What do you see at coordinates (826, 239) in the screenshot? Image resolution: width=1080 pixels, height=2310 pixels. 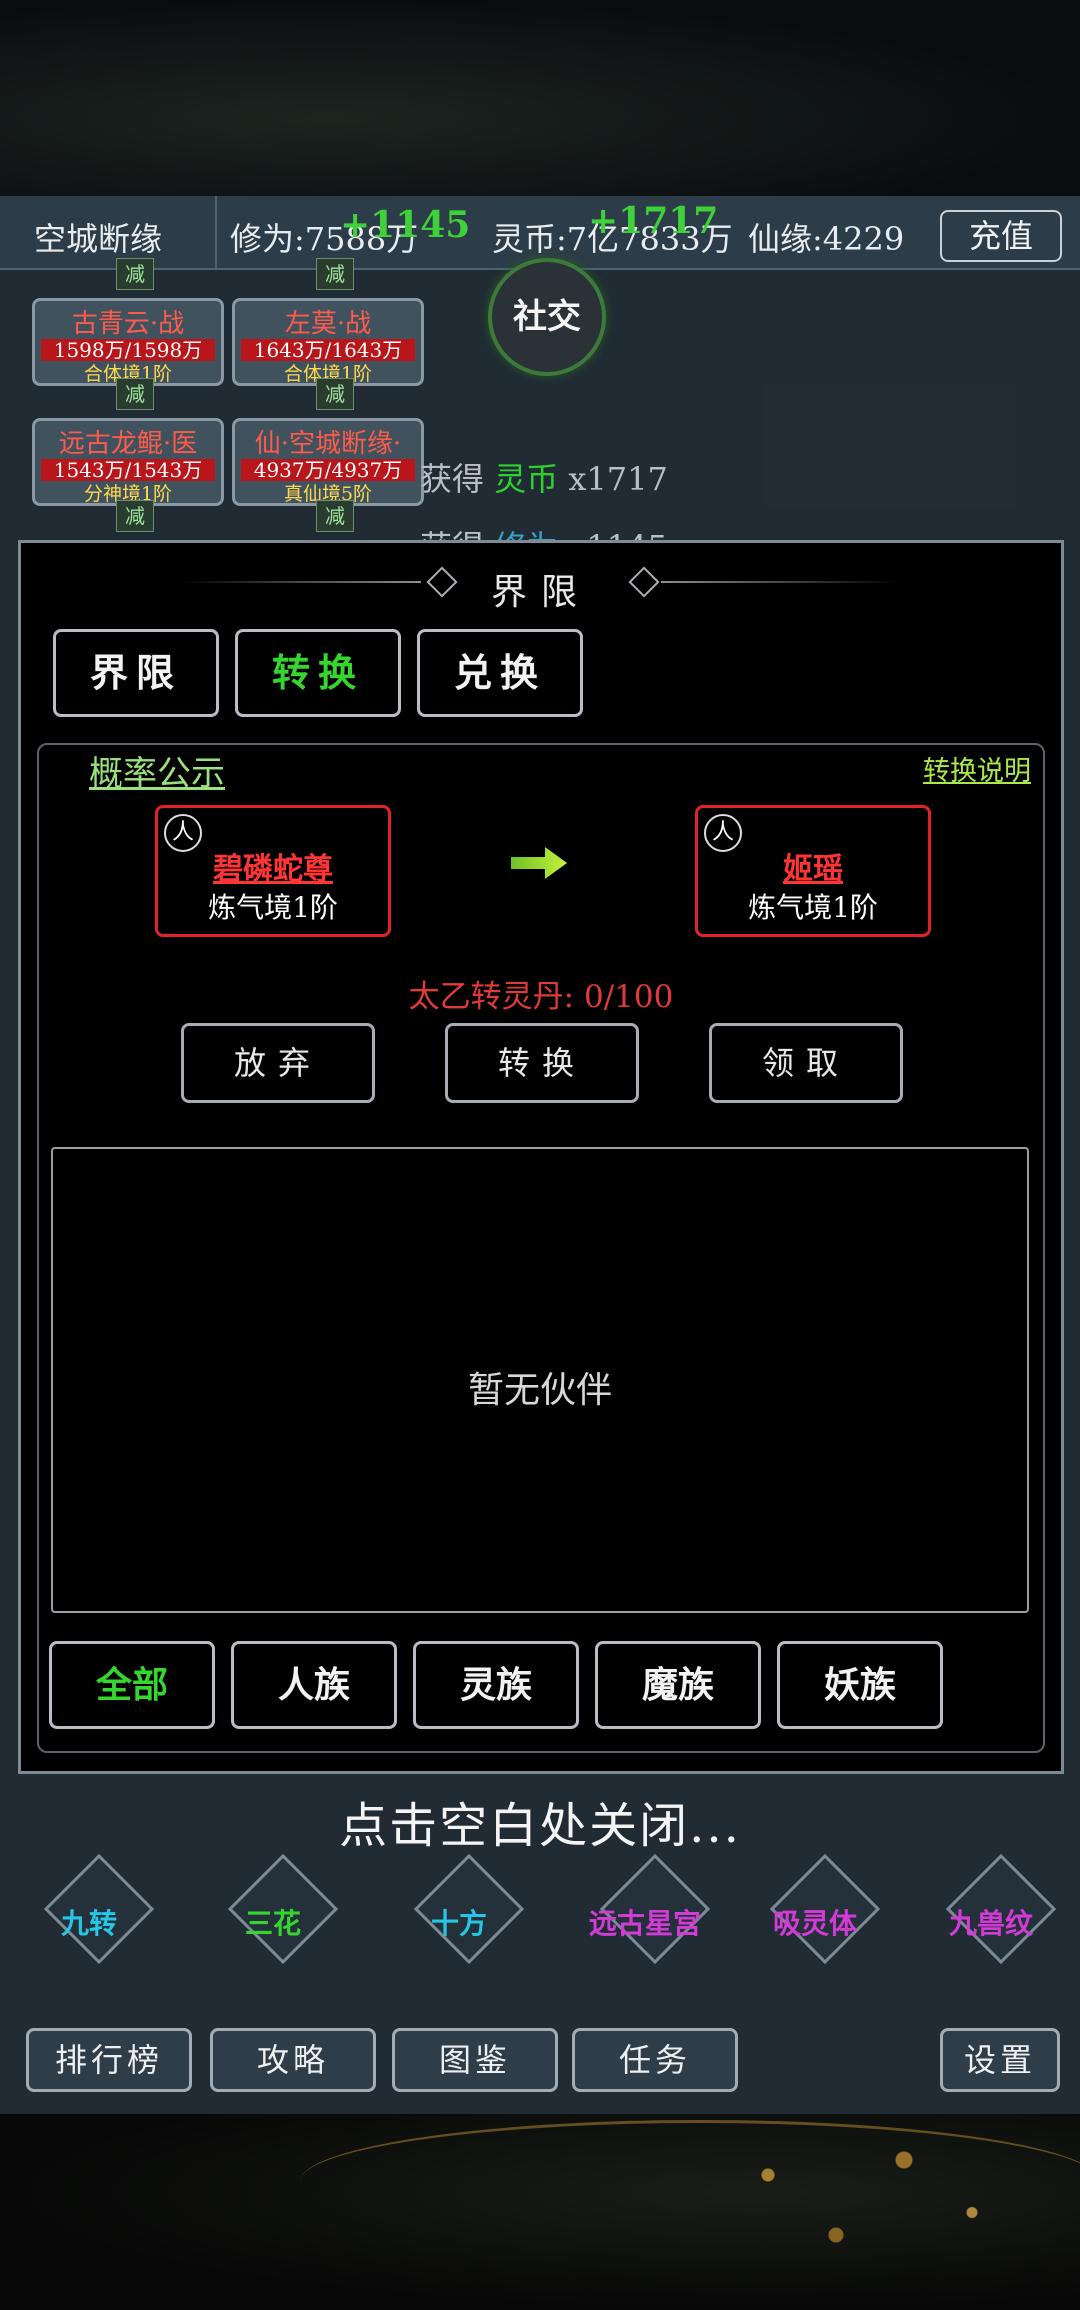 I see `fate-value: 仙缘:4229` at bounding box center [826, 239].